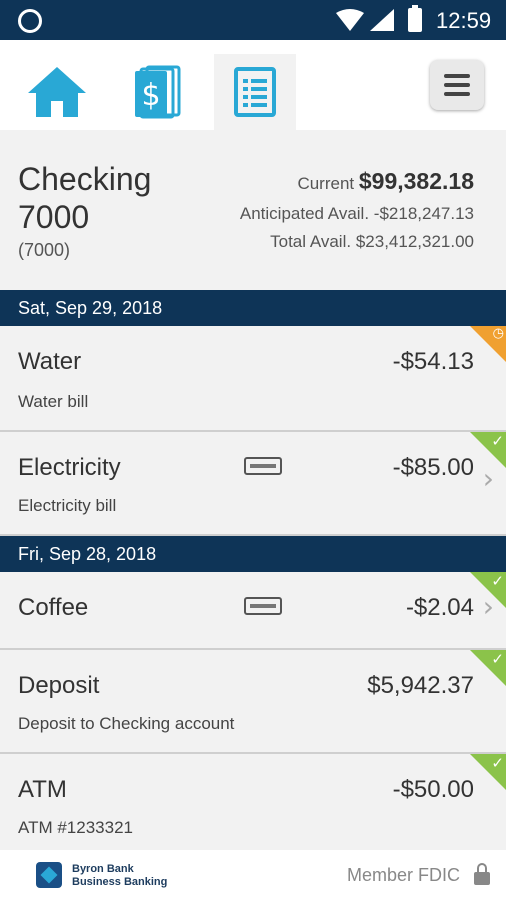 The width and height of the screenshot is (506, 900). Describe the element at coordinates (415, 18) in the screenshot. I see `battery-icon` at that location.